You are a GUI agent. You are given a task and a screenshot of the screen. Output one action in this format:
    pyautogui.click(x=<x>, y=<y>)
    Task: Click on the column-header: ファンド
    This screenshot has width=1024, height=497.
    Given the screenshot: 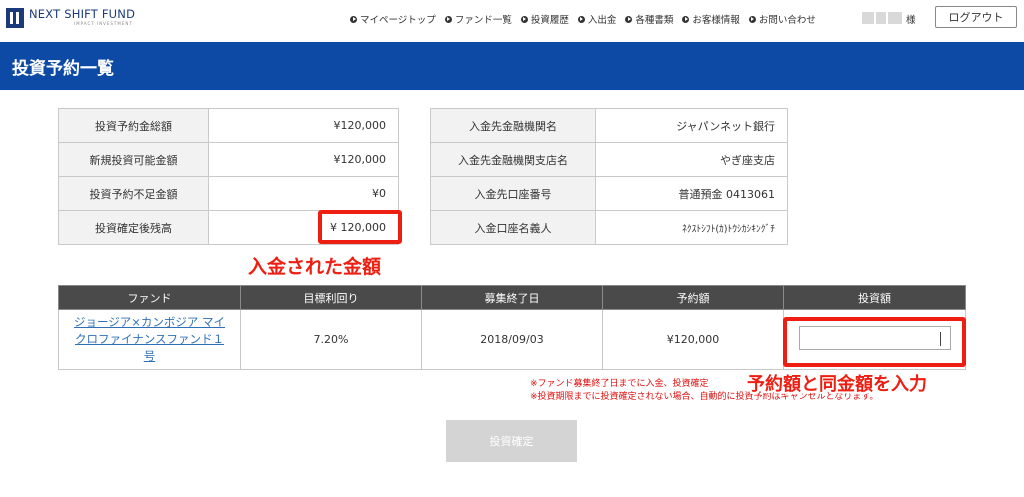 What is the action you would take?
    pyautogui.click(x=149, y=297)
    